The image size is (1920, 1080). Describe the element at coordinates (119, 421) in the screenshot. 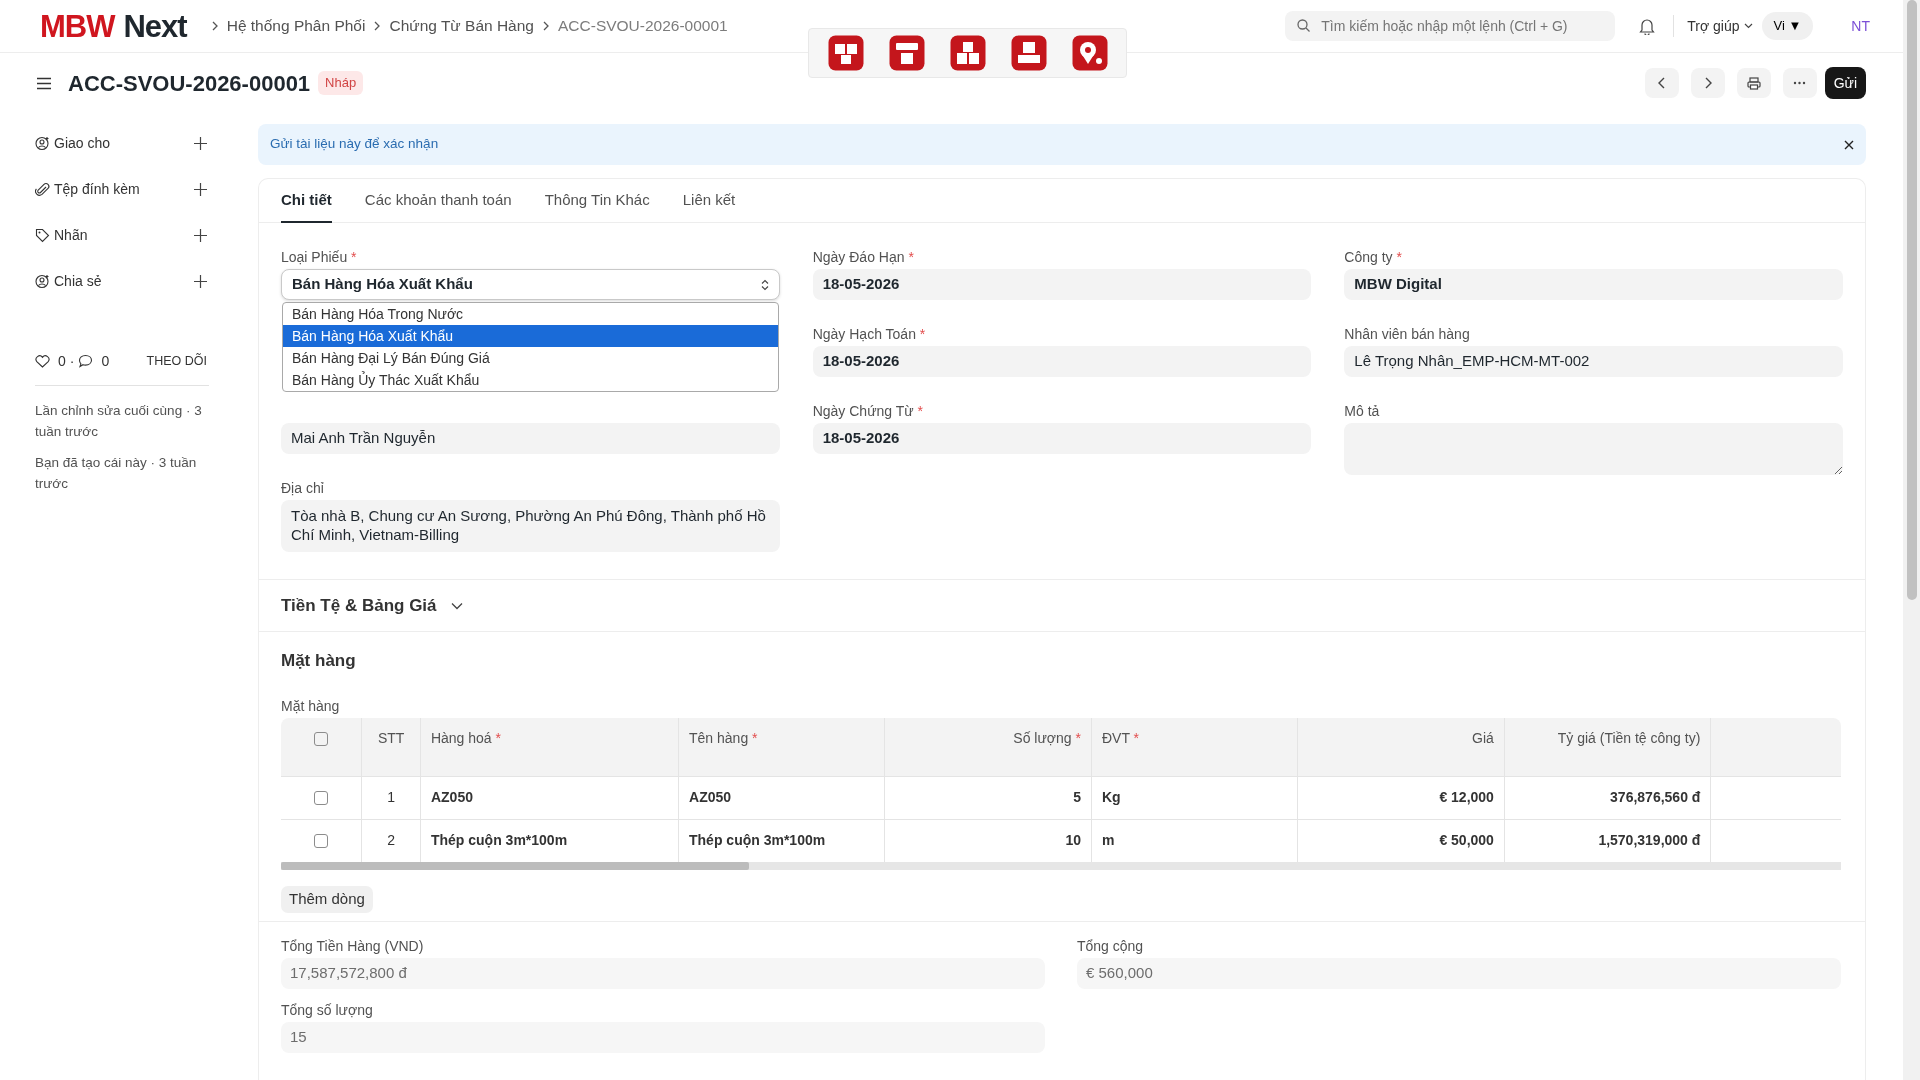

I see `activity-text: Lần chỉnh sửa cuối cùng · 3 tuần trước` at that location.